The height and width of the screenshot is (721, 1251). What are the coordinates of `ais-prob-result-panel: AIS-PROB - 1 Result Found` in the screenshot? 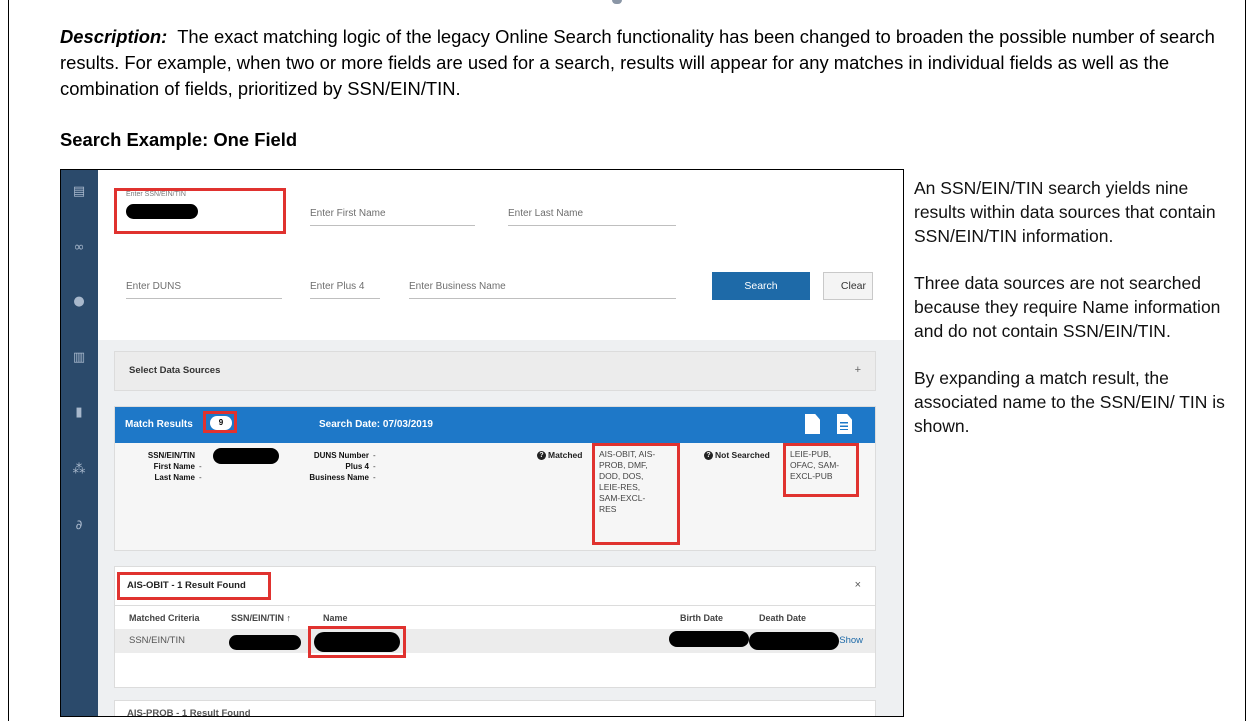 It's located at (495, 708).